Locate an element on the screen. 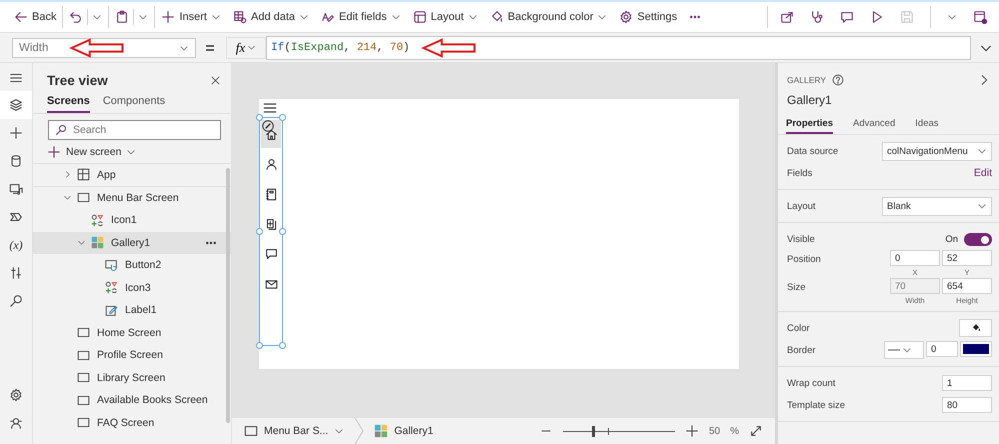  icons-icon is located at coordinates (97, 220).